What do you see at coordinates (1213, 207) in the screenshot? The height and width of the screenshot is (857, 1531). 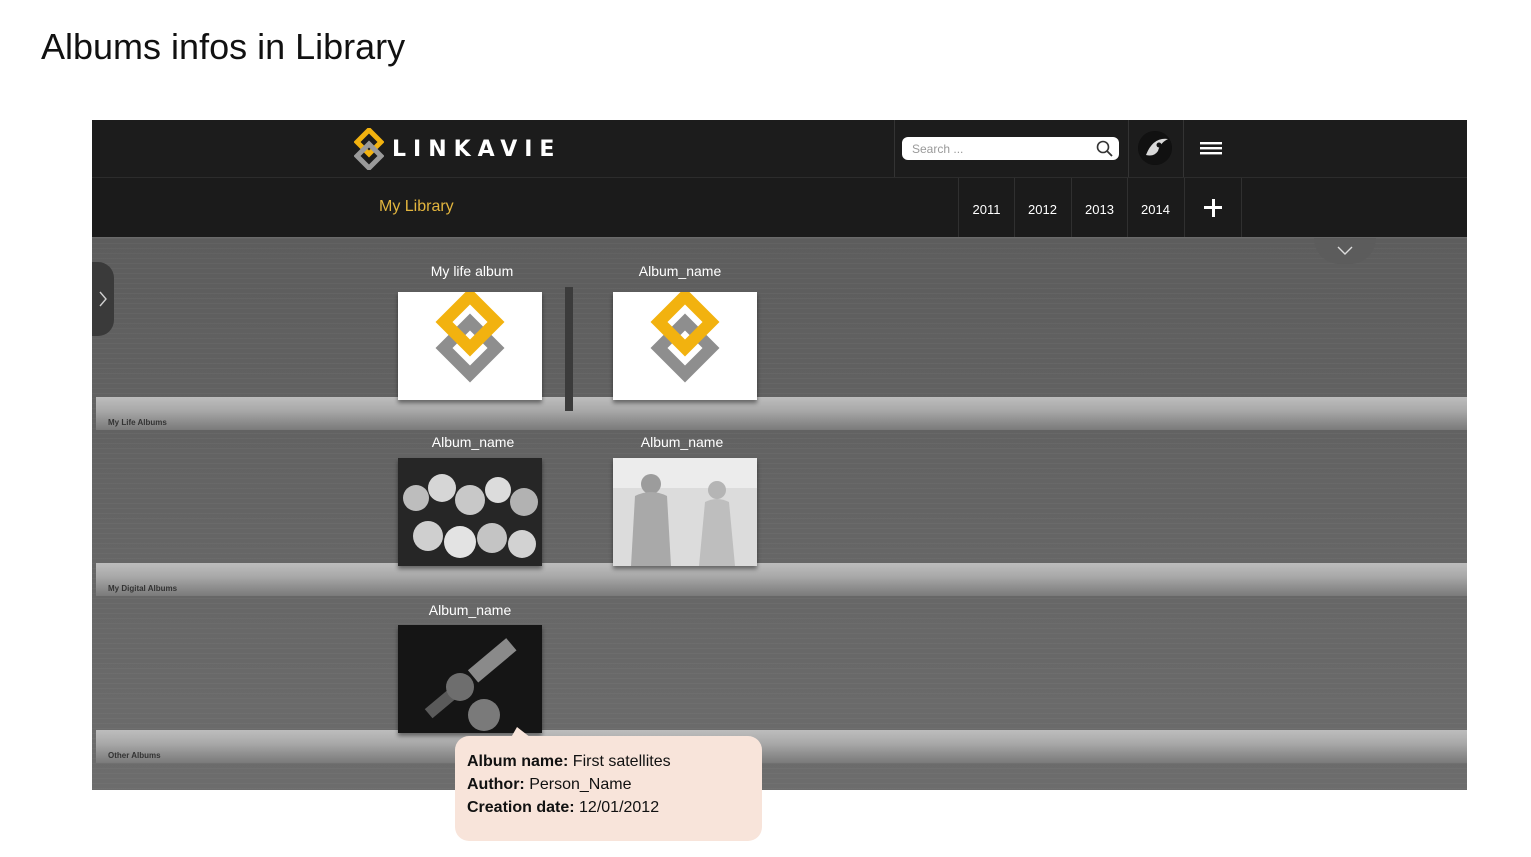 I see `add-album-button` at bounding box center [1213, 207].